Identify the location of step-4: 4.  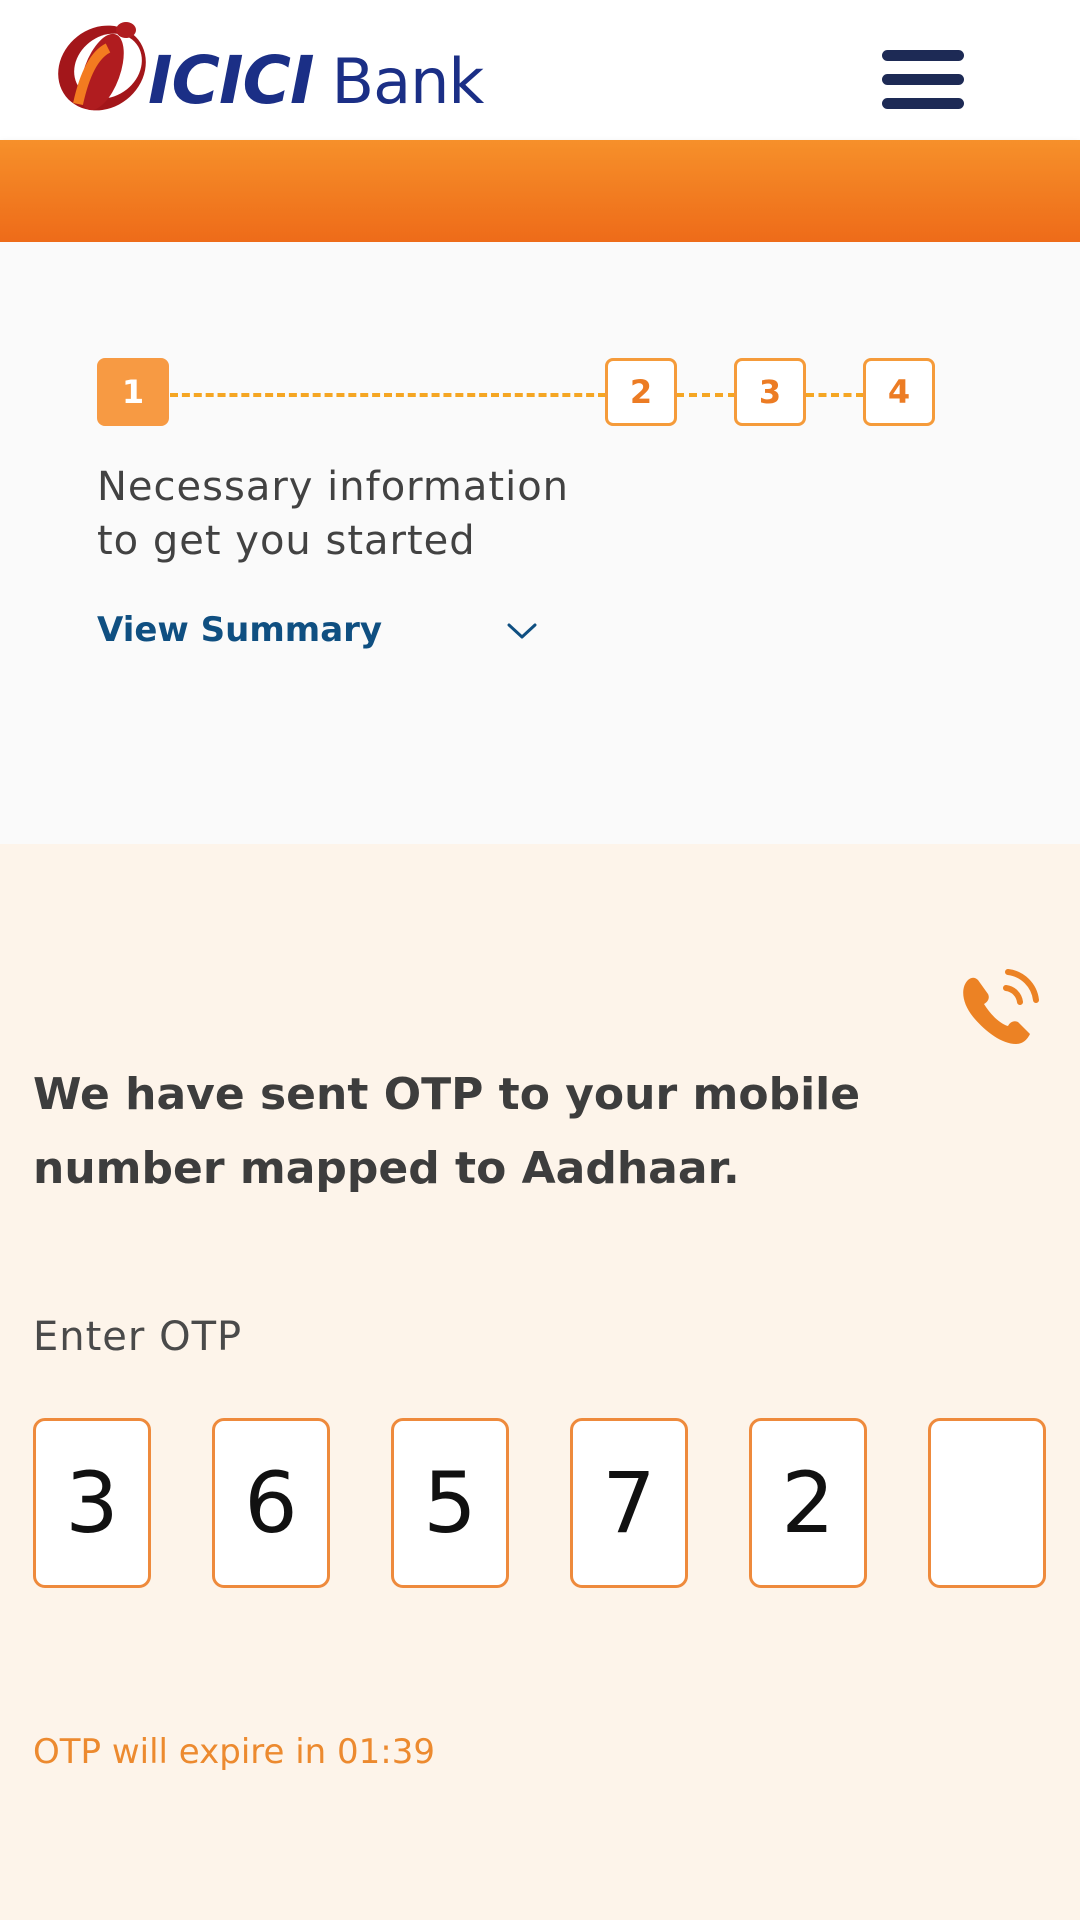
(899, 392).